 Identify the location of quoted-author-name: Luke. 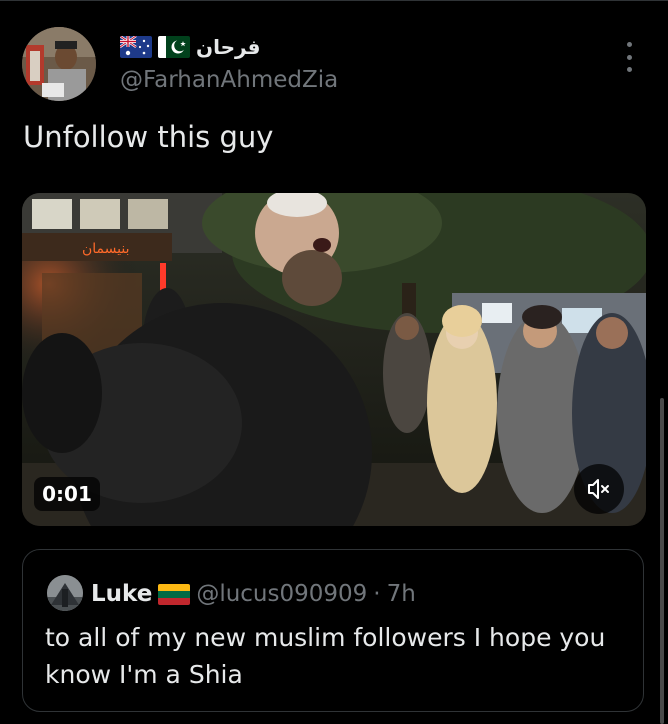
(121, 594).